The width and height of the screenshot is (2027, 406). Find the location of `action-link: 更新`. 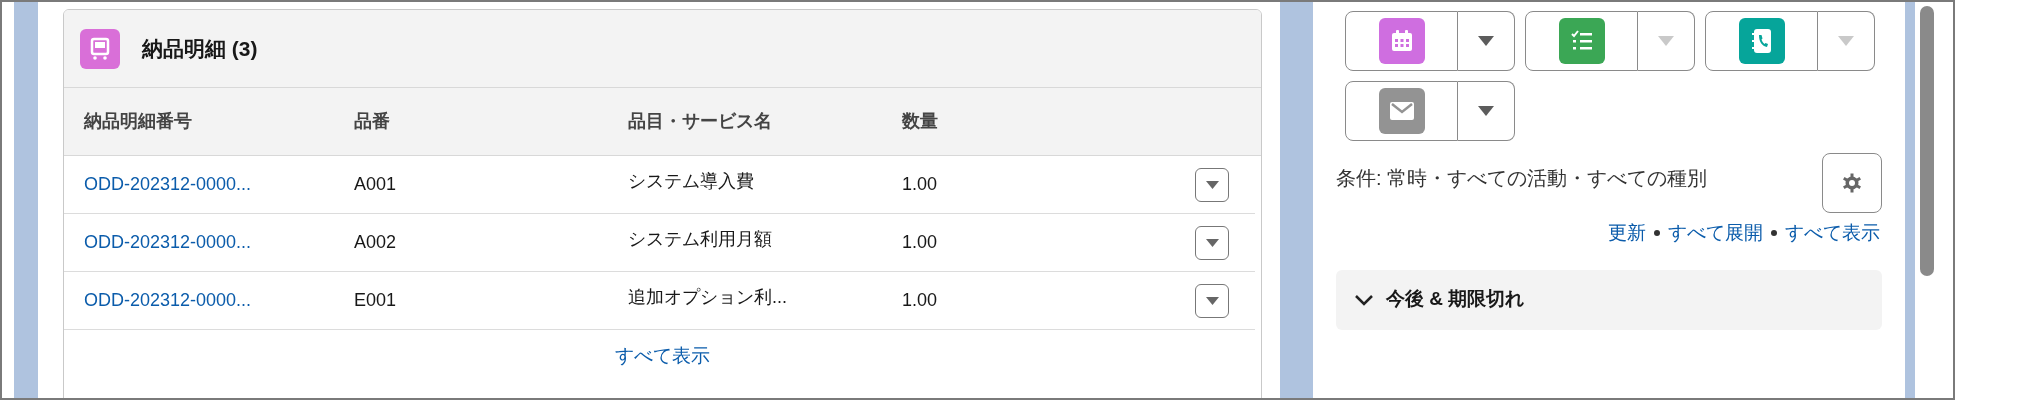

action-link: 更新 is located at coordinates (1627, 233).